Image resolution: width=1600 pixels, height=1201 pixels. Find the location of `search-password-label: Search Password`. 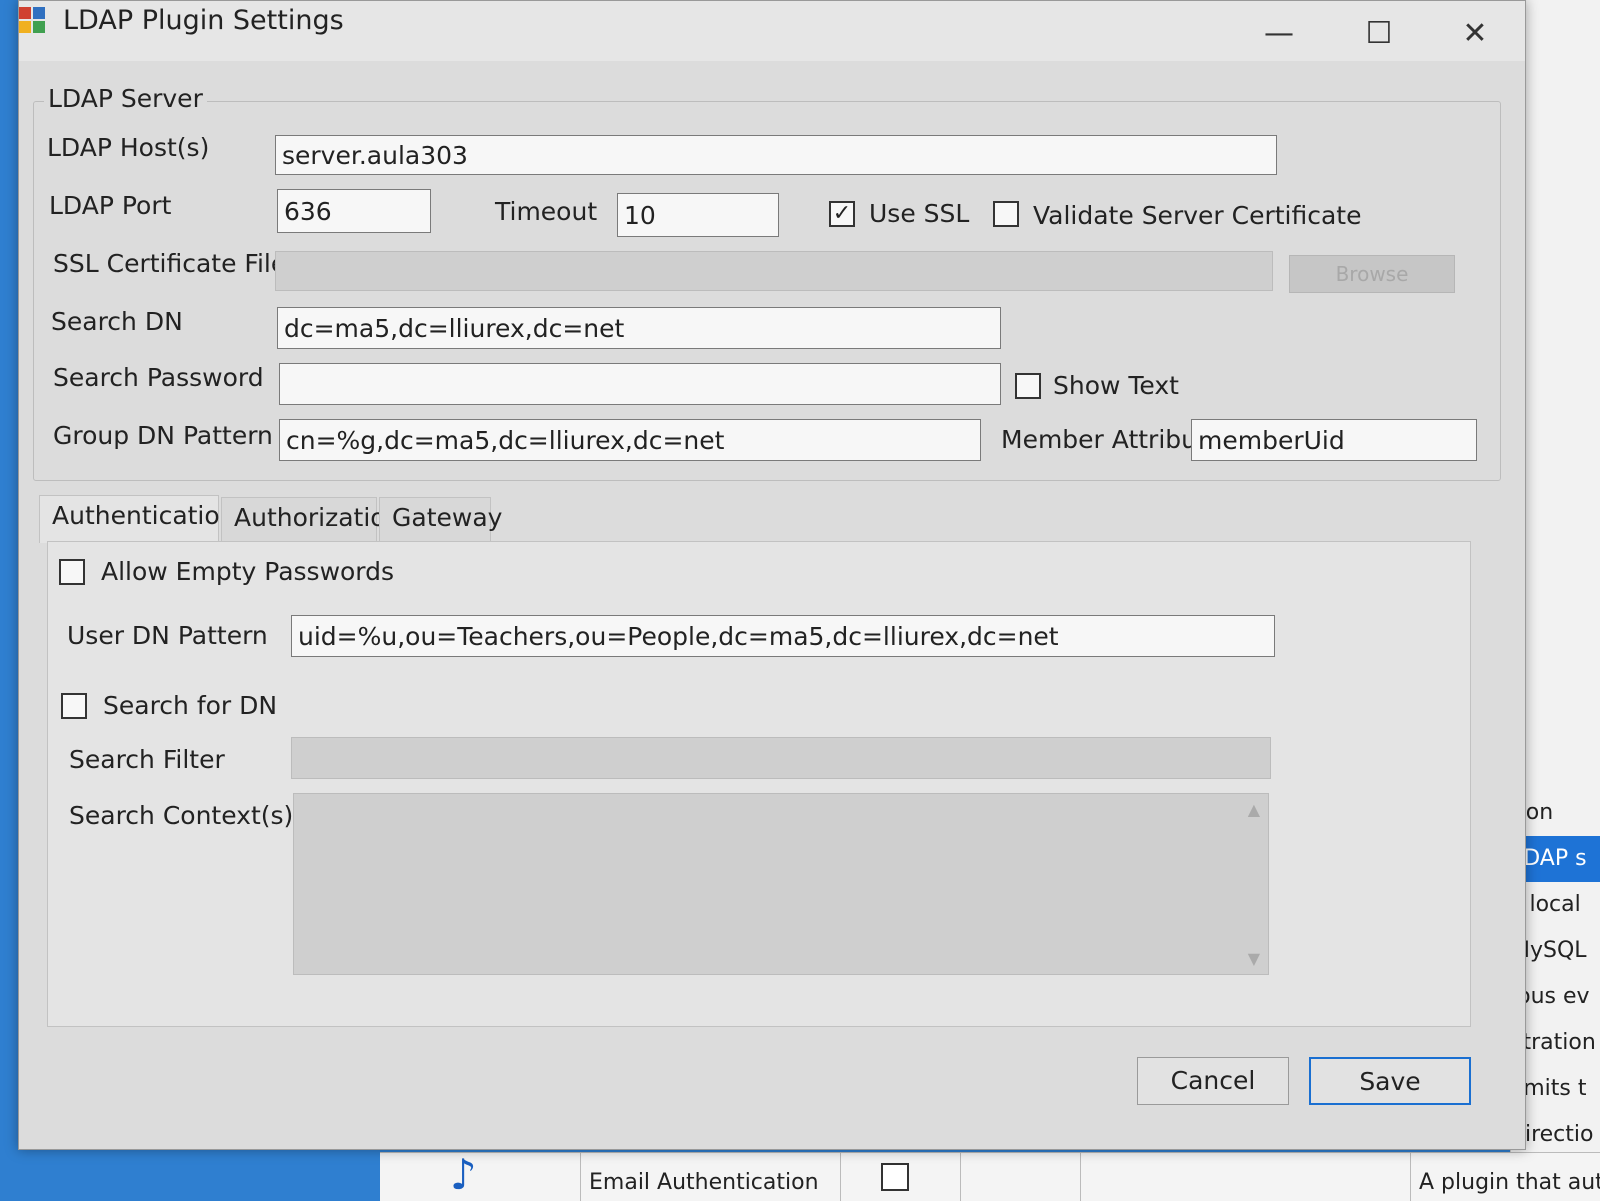

search-password-label: Search Password is located at coordinates (158, 377).